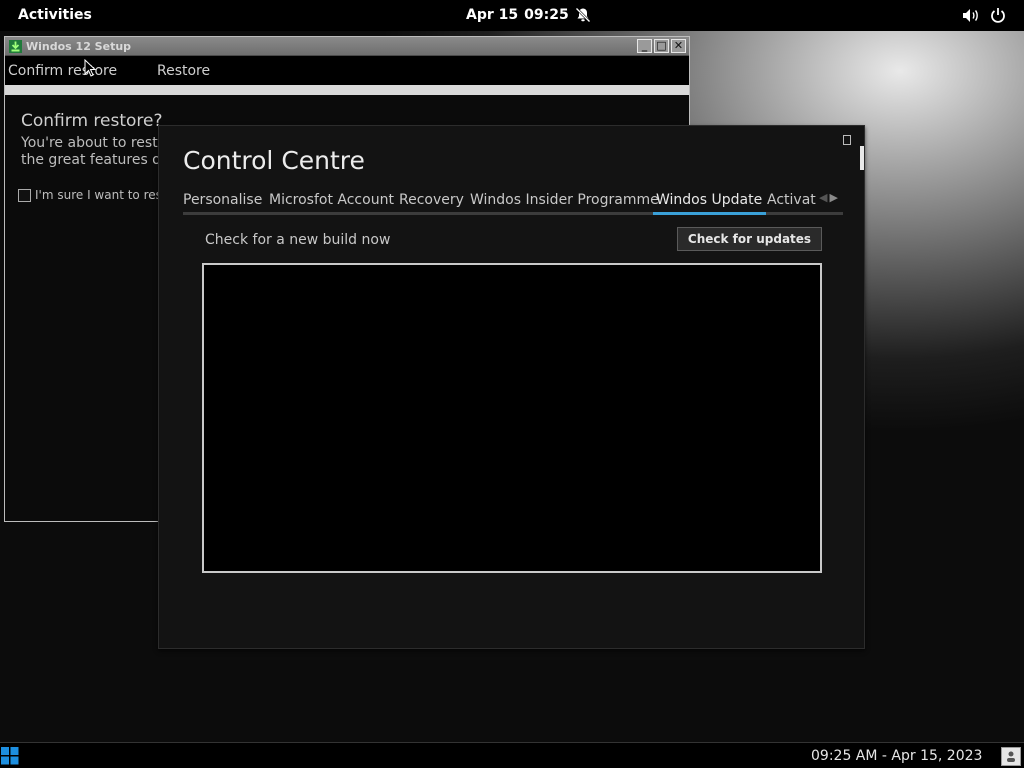 The image size is (1024, 768). What do you see at coordinates (583, 15) in the screenshot?
I see `bell-off-icon` at bounding box center [583, 15].